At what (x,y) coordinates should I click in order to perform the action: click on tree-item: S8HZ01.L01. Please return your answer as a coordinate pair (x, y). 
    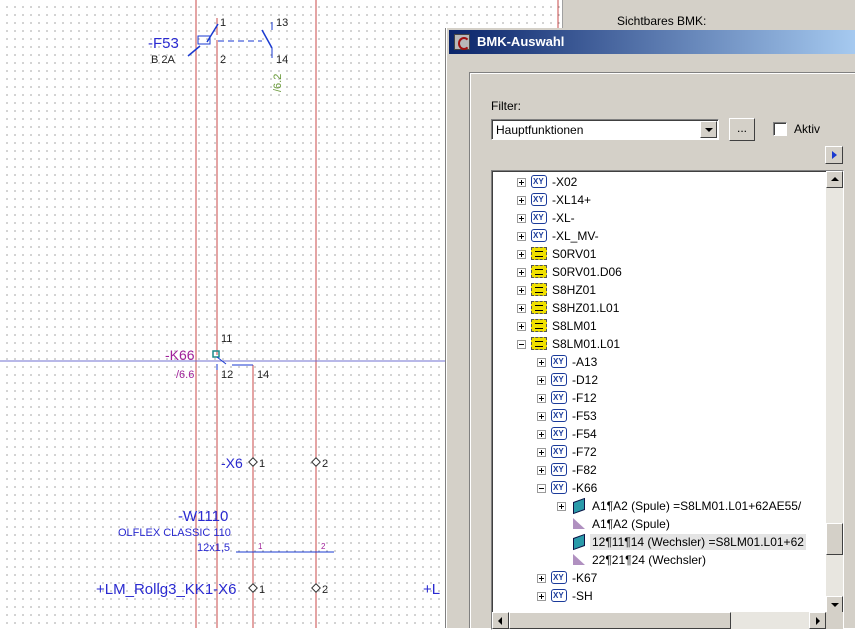
    Looking at the image, I should click on (657, 308).